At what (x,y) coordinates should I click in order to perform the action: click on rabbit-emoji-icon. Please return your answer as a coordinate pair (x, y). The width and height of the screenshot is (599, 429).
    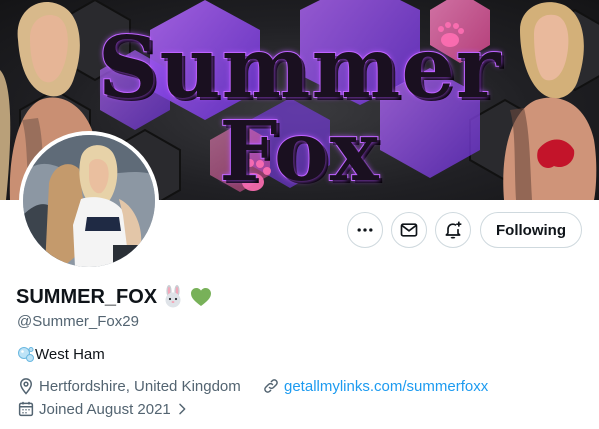
    Looking at the image, I should click on (173, 296).